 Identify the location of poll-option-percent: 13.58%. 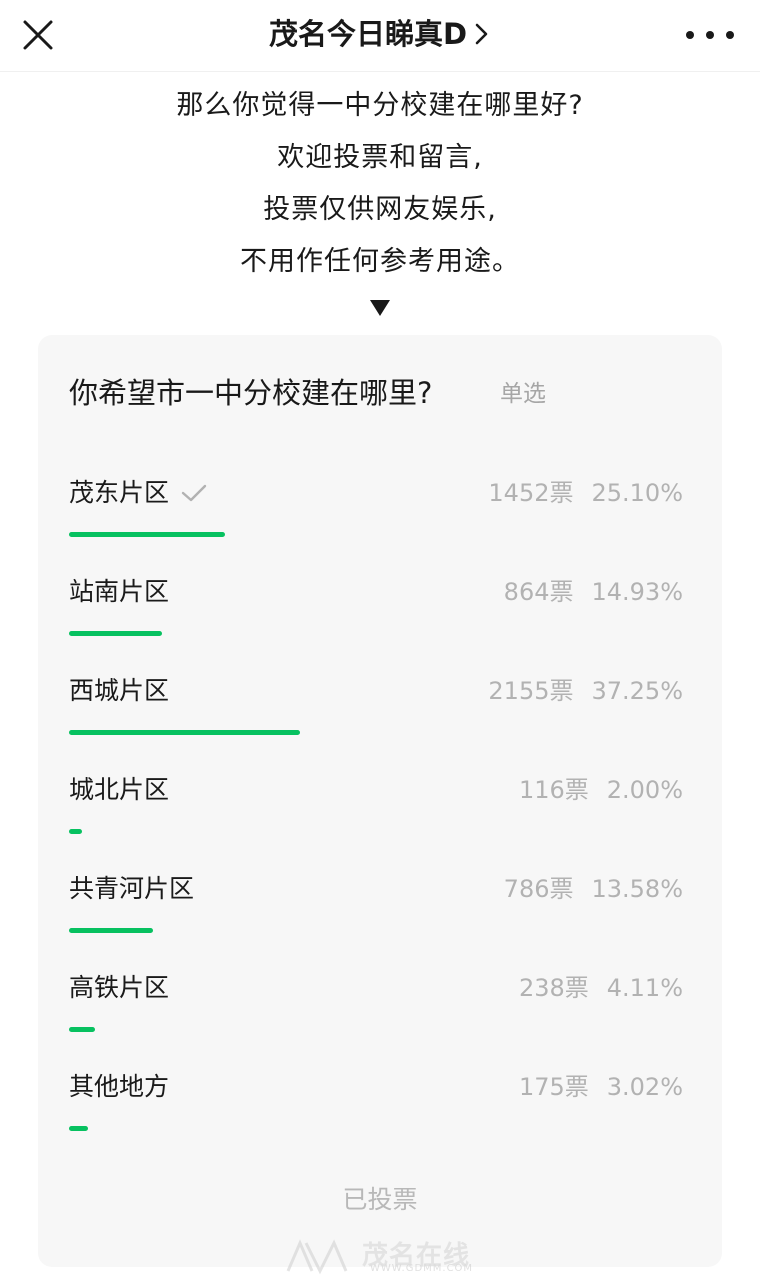
(637, 889).